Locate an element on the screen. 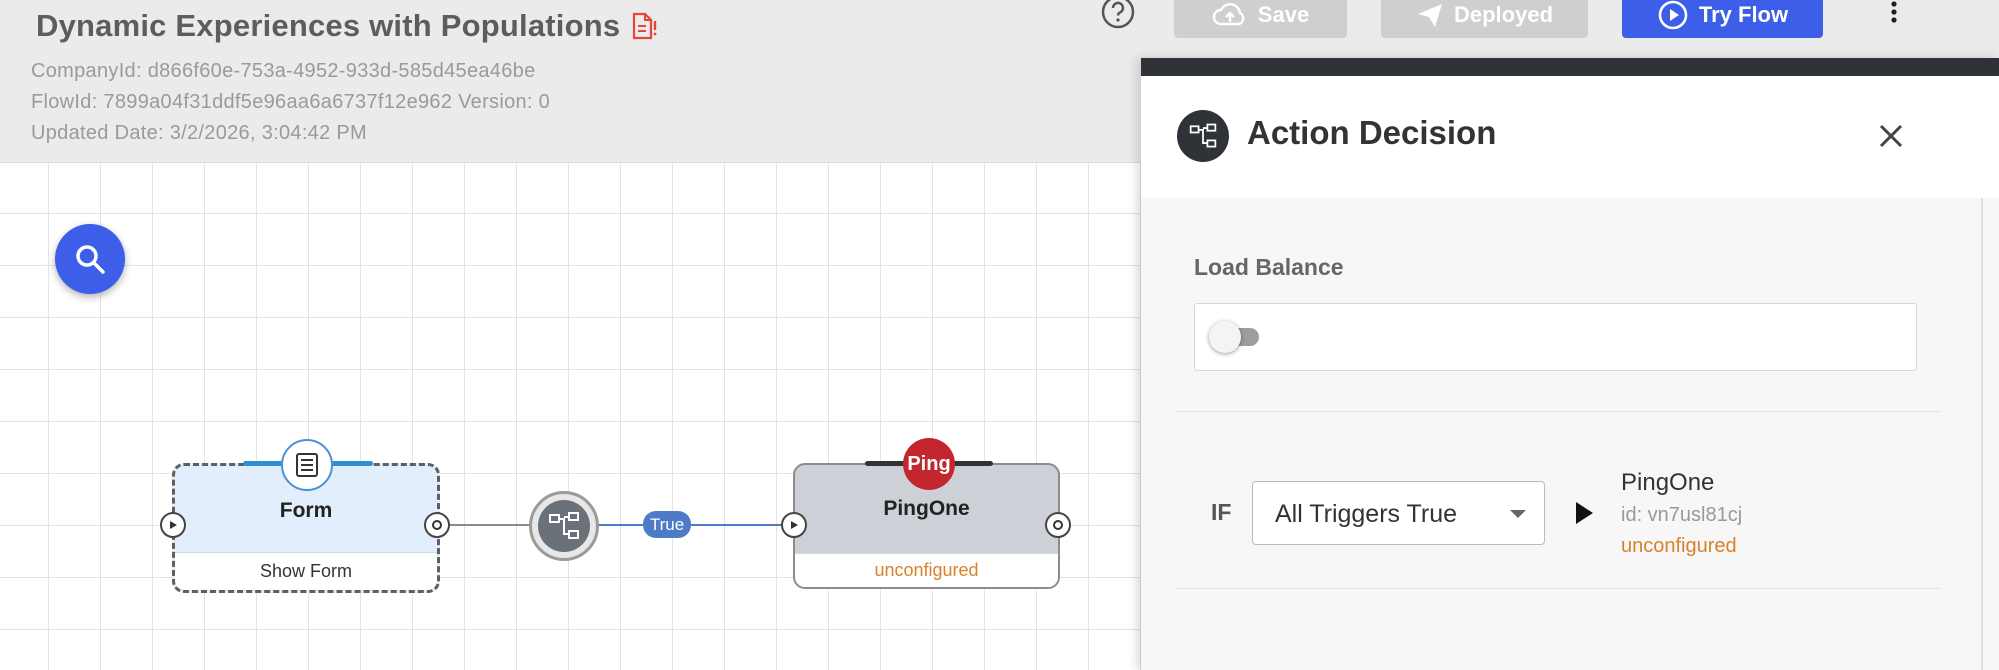 The height and width of the screenshot is (670, 1999). form-output-port-icon is located at coordinates (437, 525).